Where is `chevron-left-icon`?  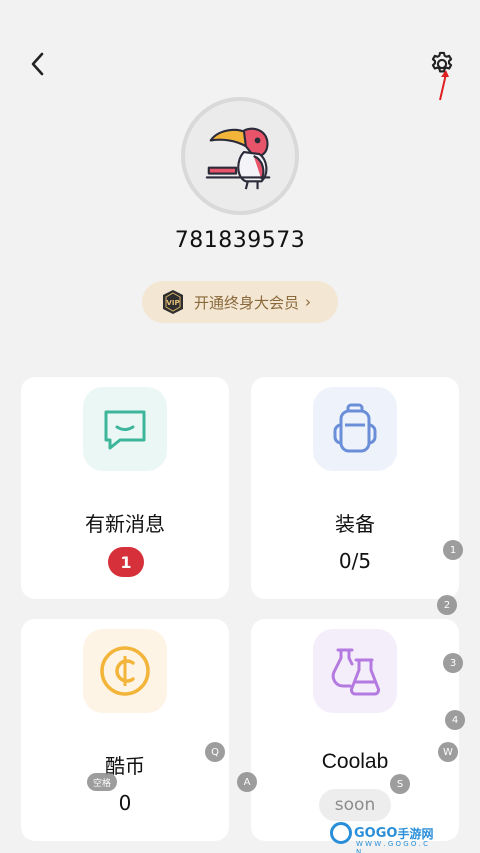 chevron-left-icon is located at coordinates (37, 64).